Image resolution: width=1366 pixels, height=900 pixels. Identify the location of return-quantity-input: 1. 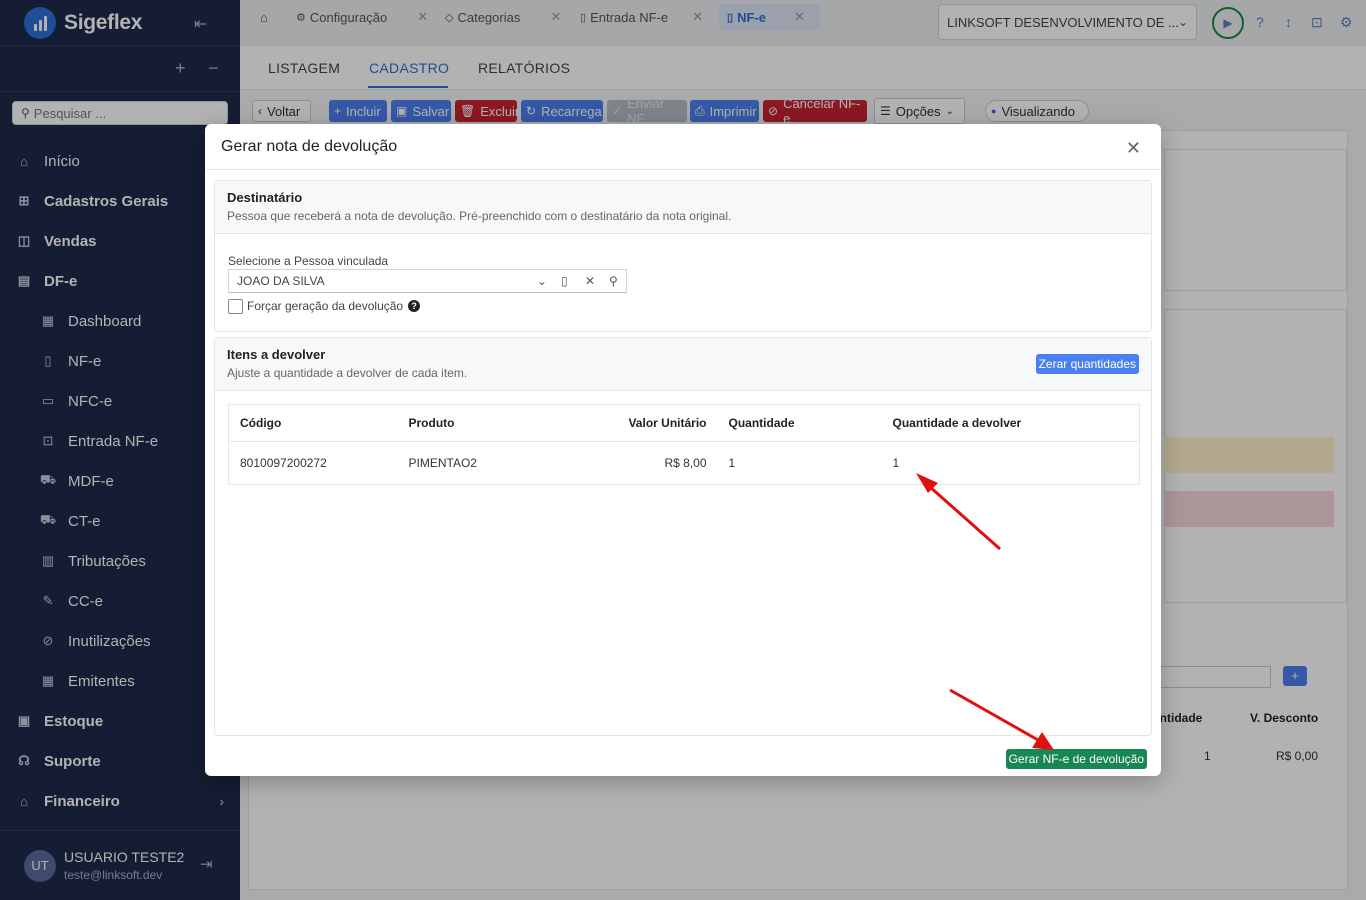
(1011, 463).